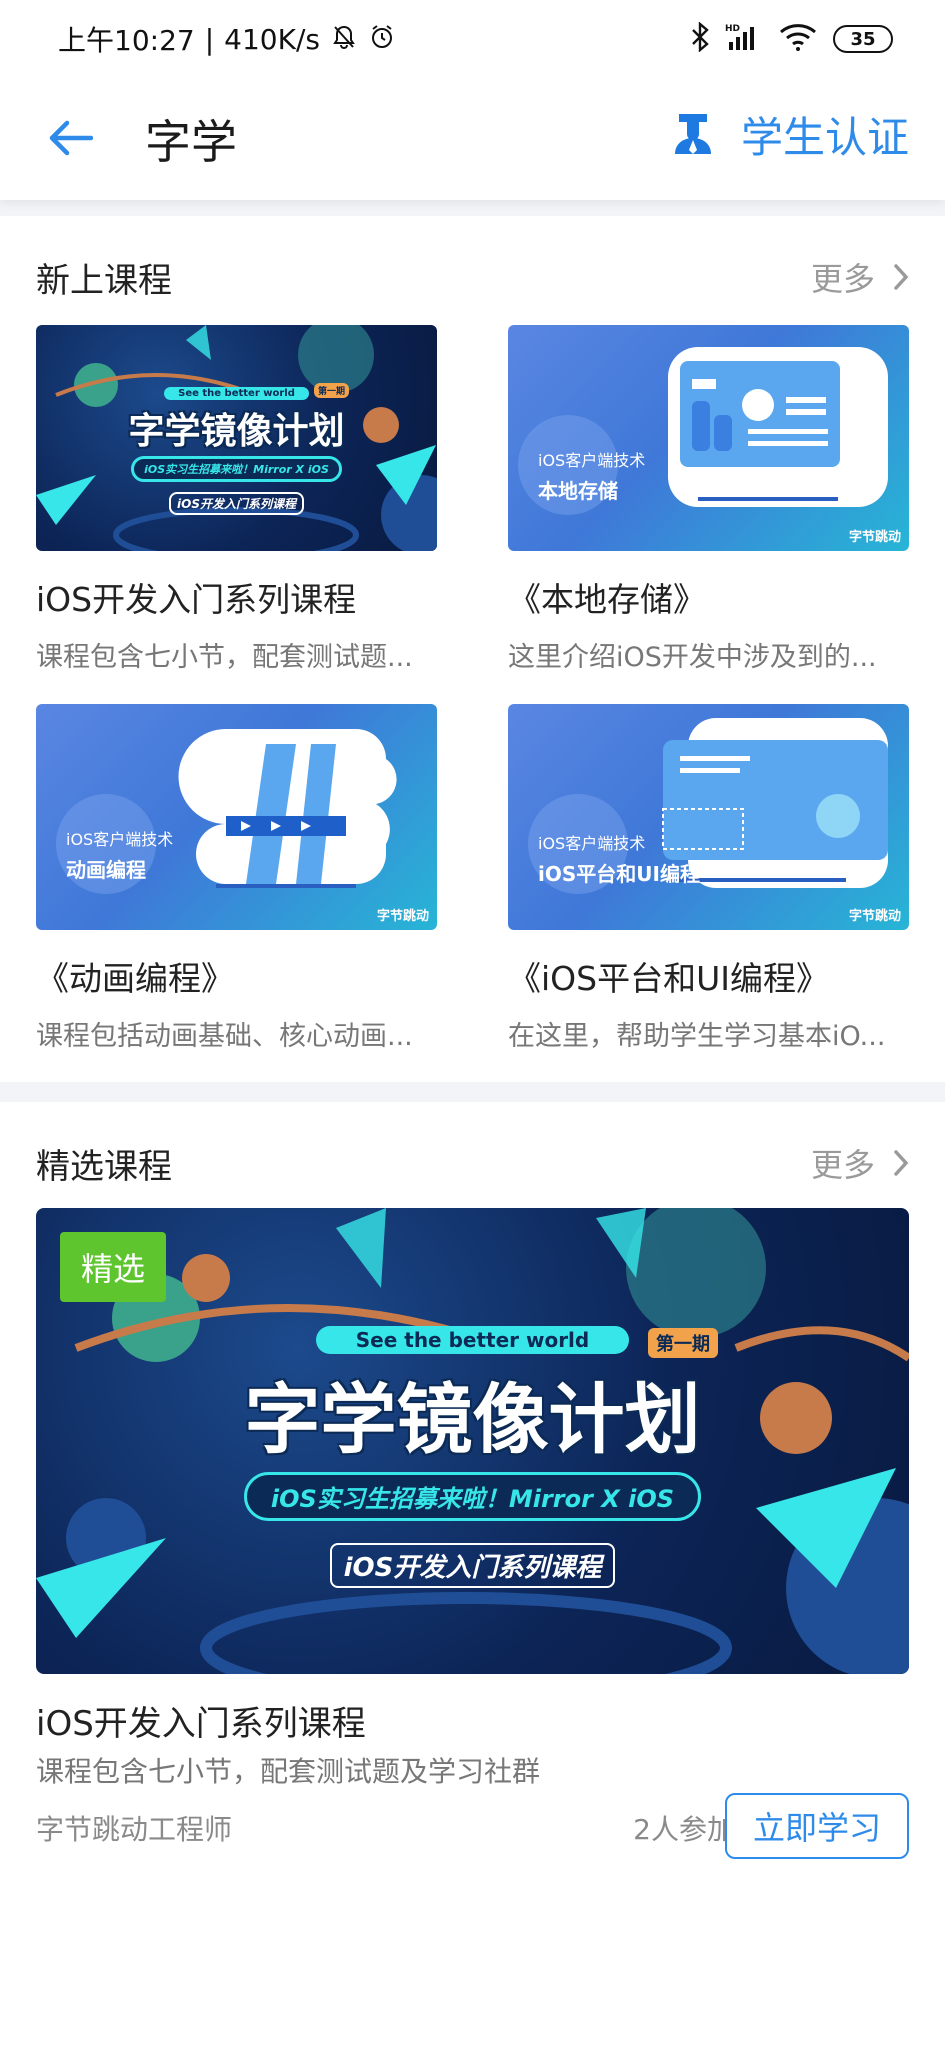  Describe the element at coordinates (472, 277) in the screenshot. I see `new-courses-header: 新上课程 更多` at that location.